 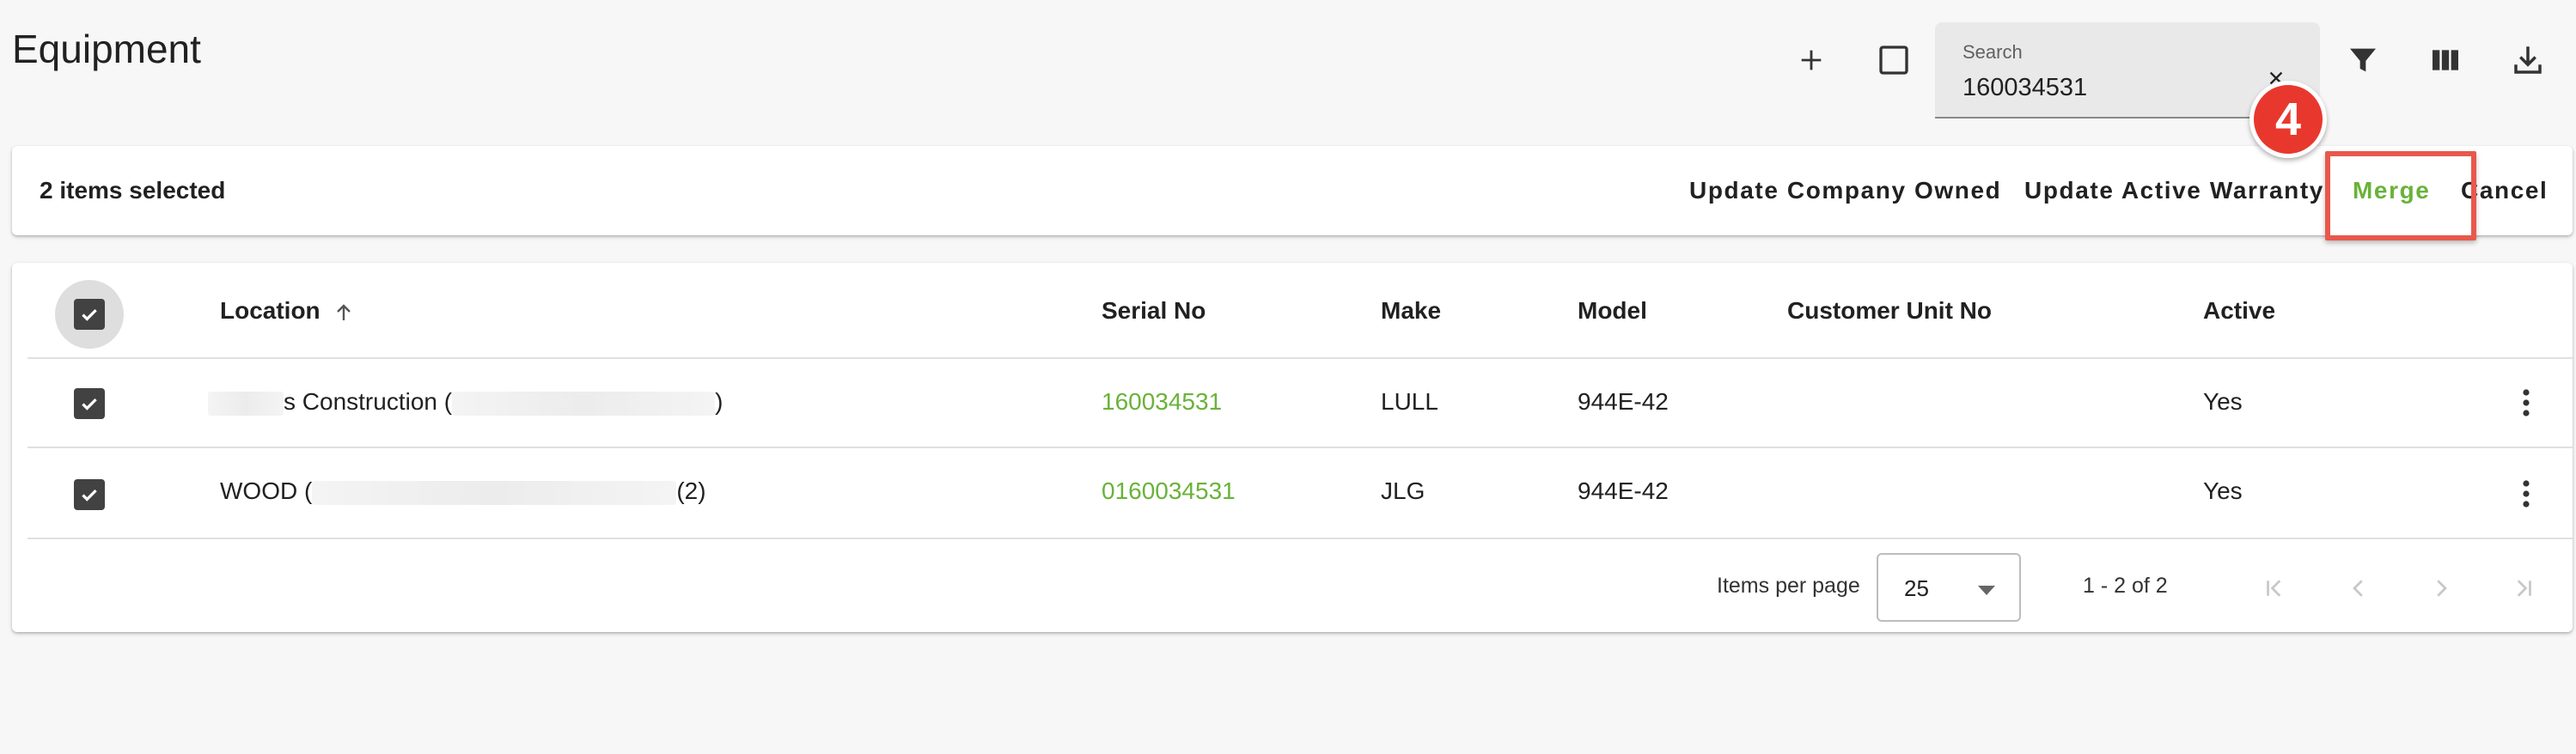 I want to click on columns-button, so click(x=2445, y=60).